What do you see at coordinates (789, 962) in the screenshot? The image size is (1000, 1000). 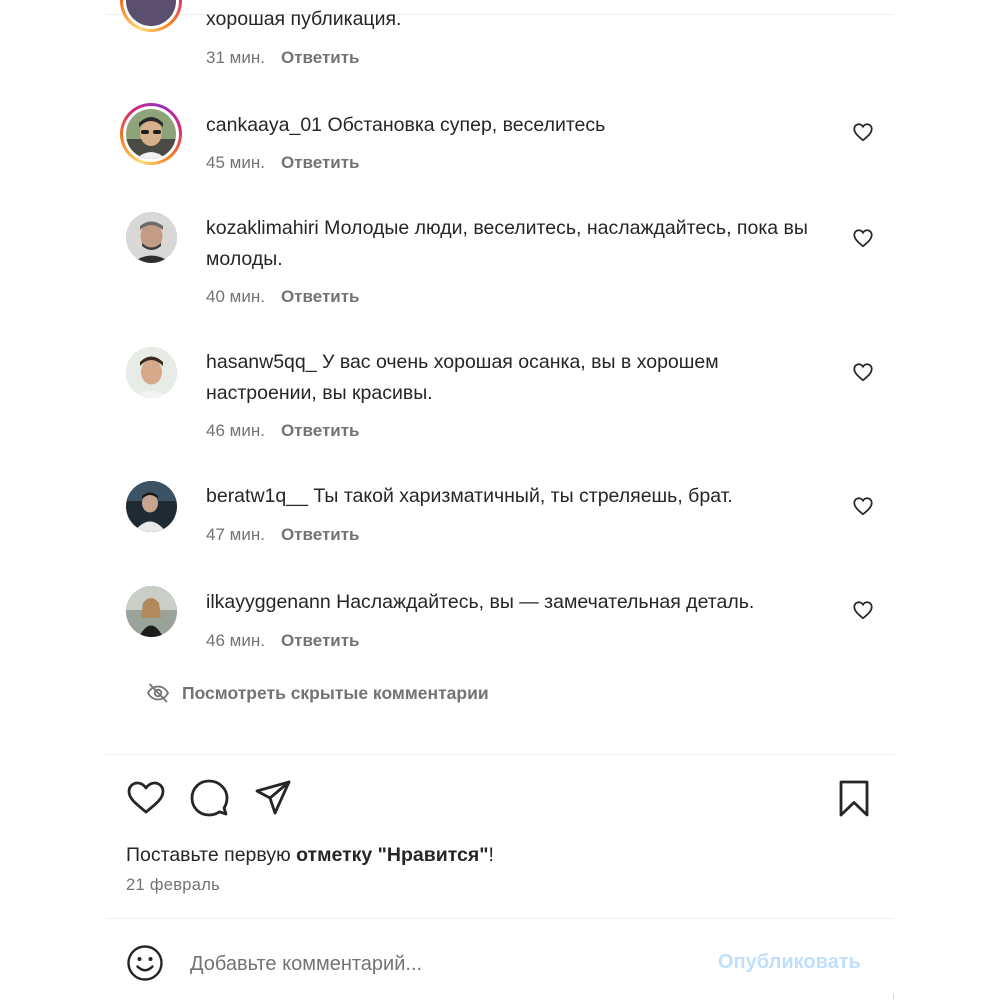 I see `publish-button: Опубликовать` at bounding box center [789, 962].